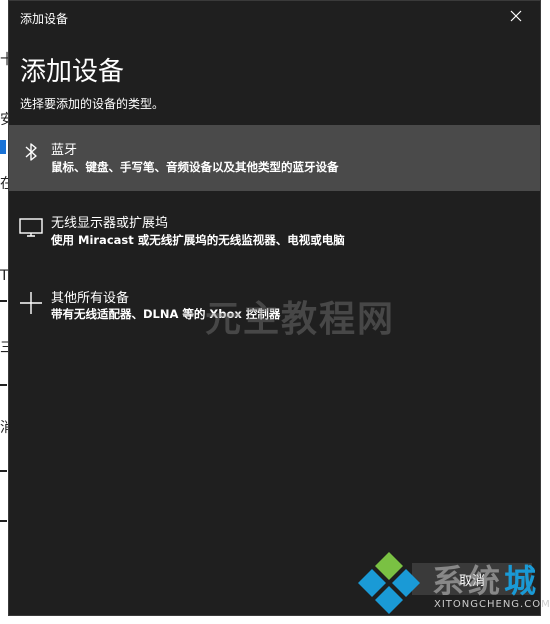 This screenshot has width=550, height=624. What do you see at coordinates (468, 581) in the screenshot?
I see `site-watermark-gray: 系统` at bounding box center [468, 581].